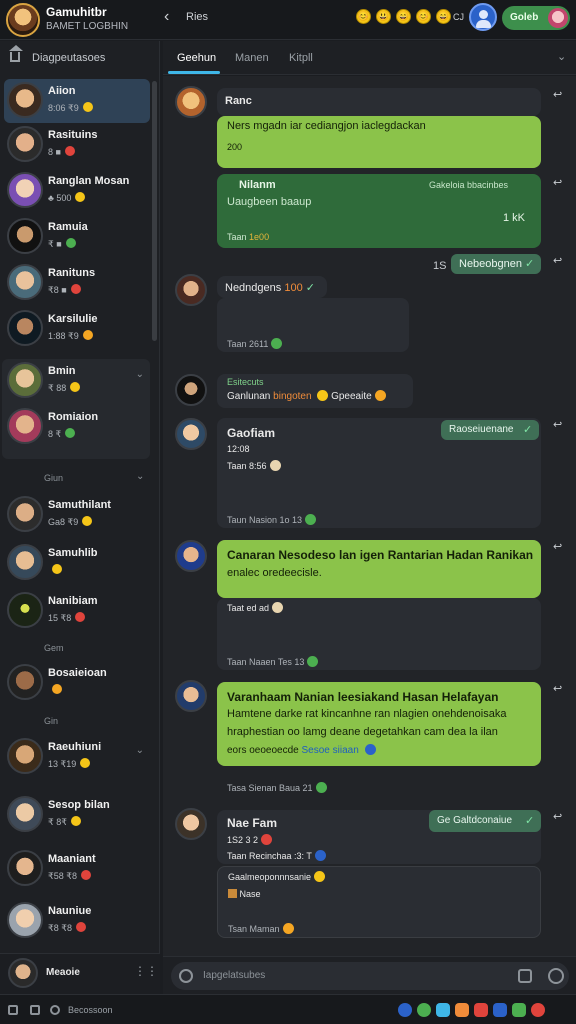 The width and height of the screenshot is (576, 1024). Describe the element at coordinates (259, 237) in the screenshot. I see `time-value: 1e00` at that location.